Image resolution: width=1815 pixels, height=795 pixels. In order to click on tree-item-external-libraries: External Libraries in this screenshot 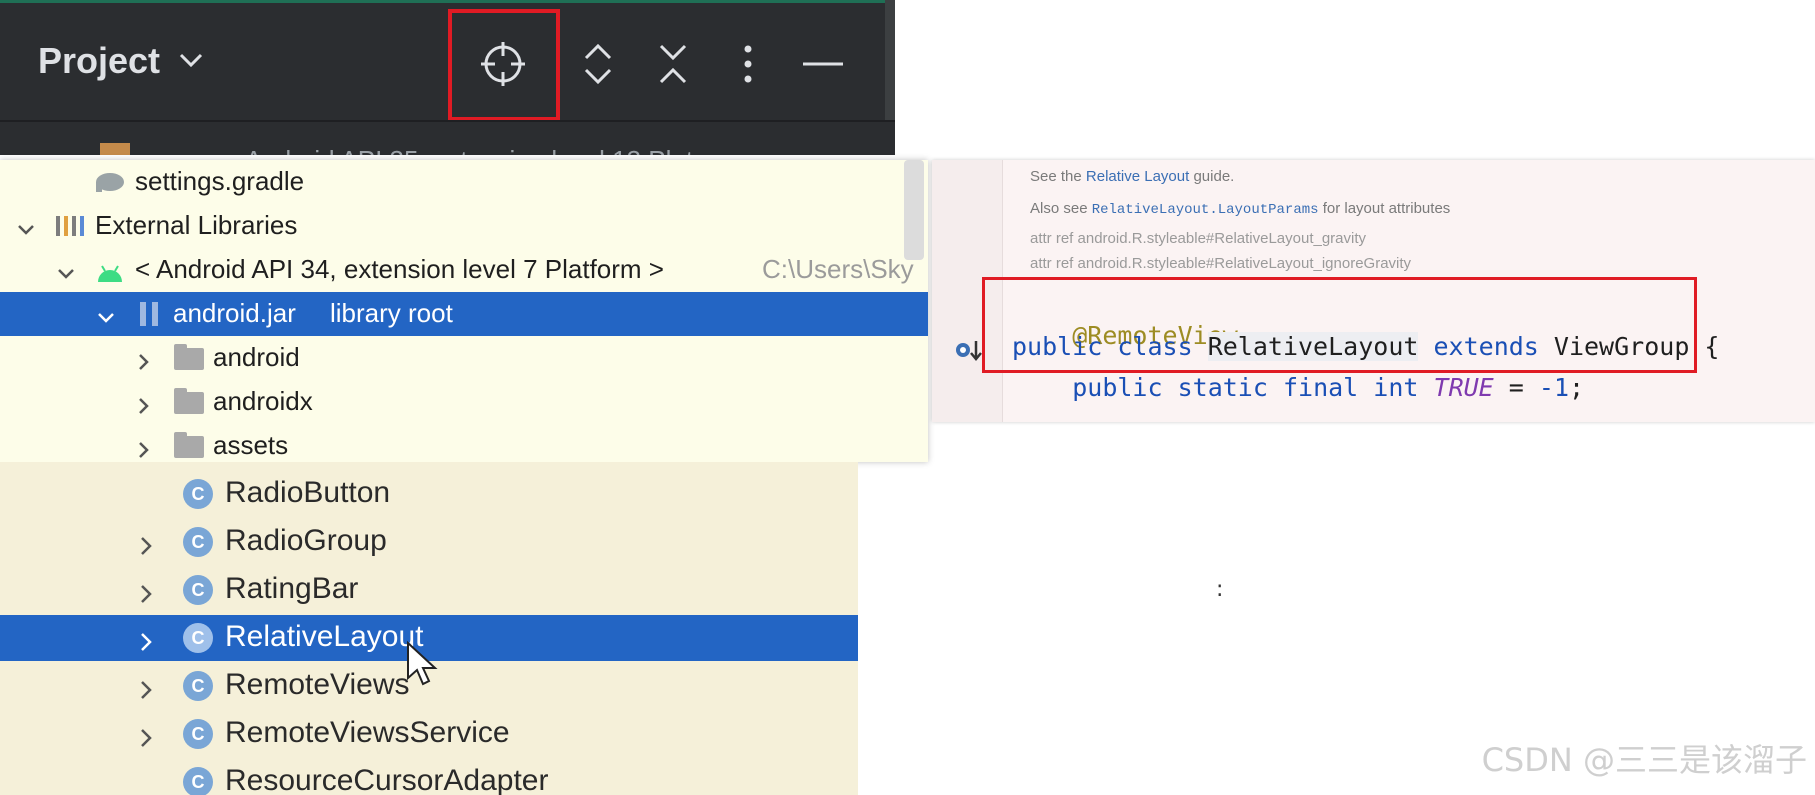, I will do `click(464, 226)`.